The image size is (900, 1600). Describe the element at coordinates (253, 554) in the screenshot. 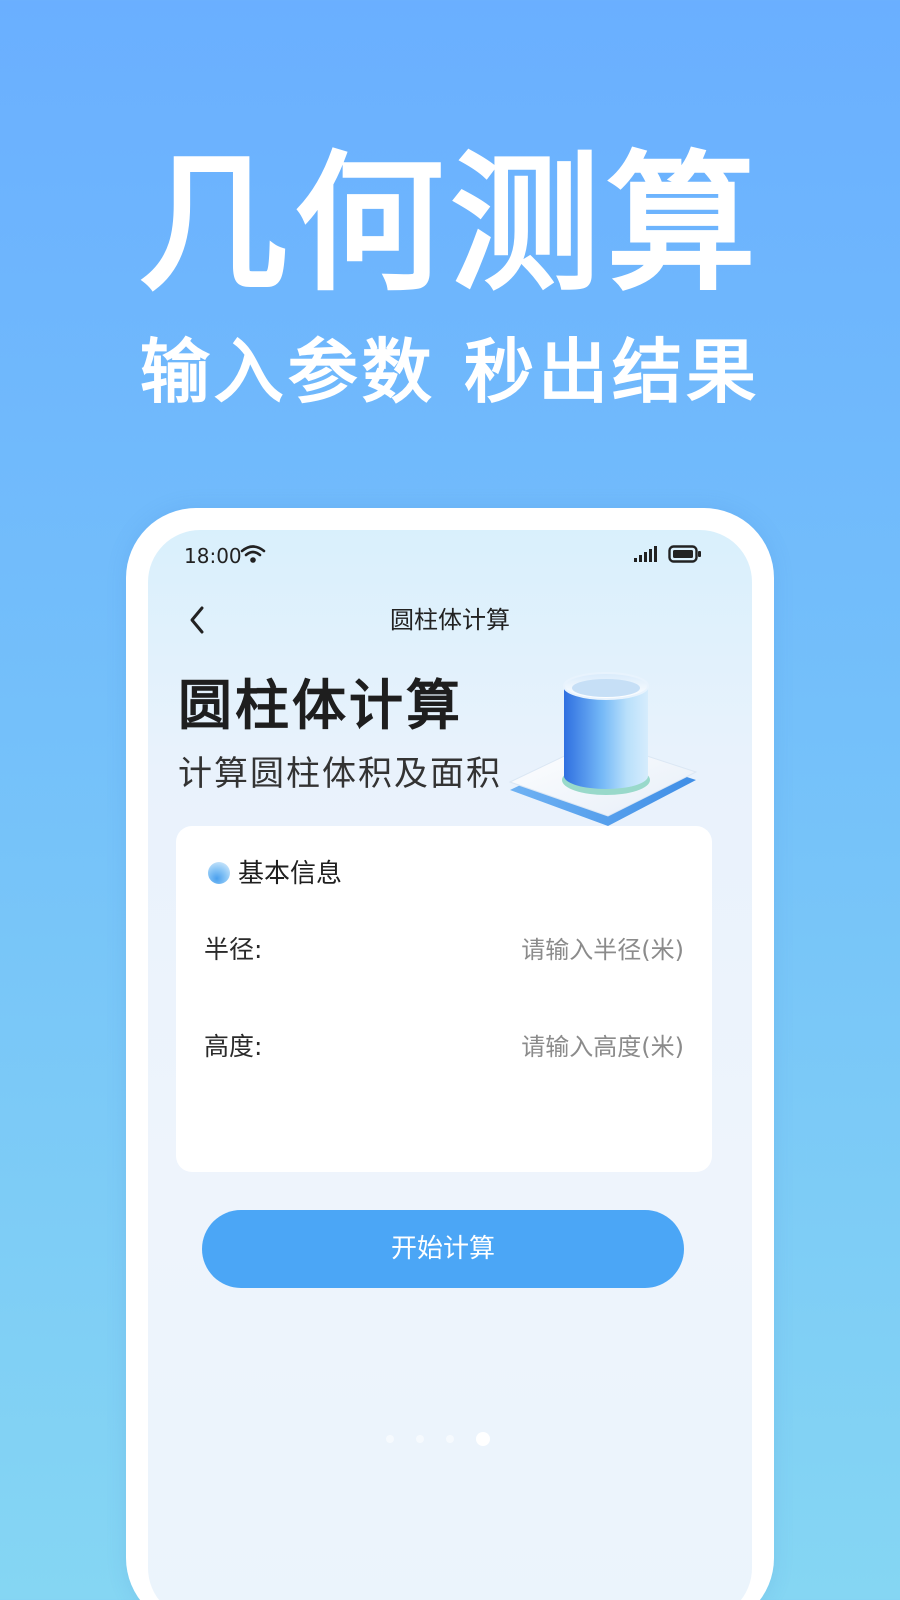

I see `wifi-icon` at that location.